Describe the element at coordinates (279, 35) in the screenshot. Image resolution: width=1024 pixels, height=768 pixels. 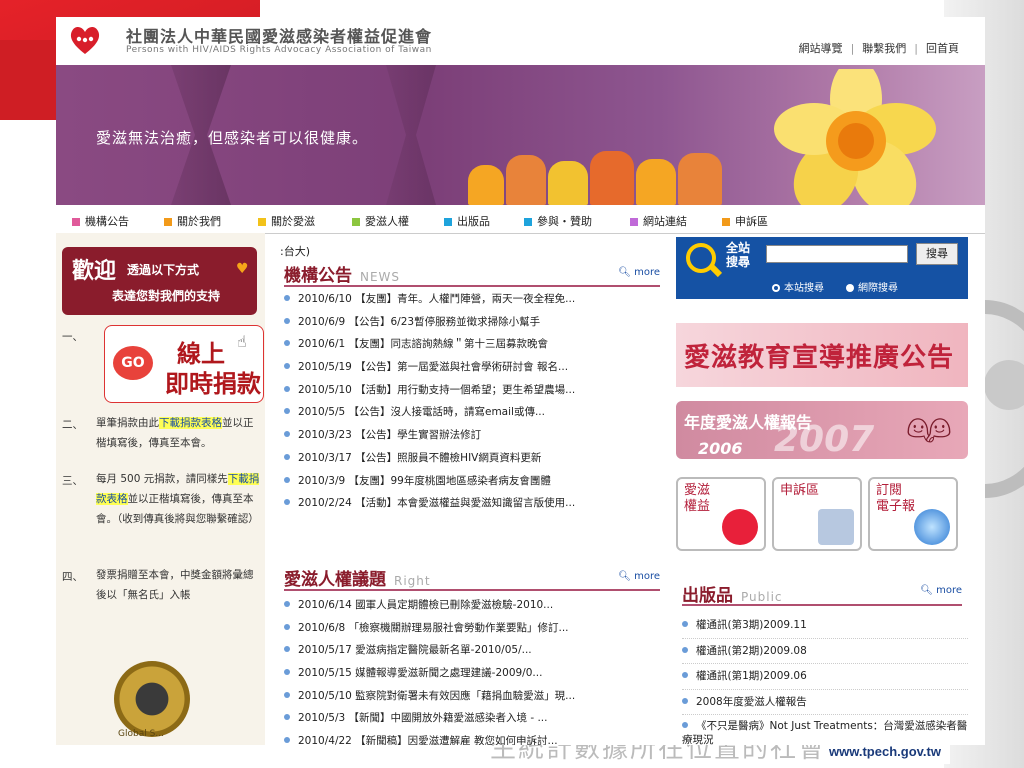
I see `org-name-zh: 社團法人中華民國愛滋感染者權益促進會` at that location.